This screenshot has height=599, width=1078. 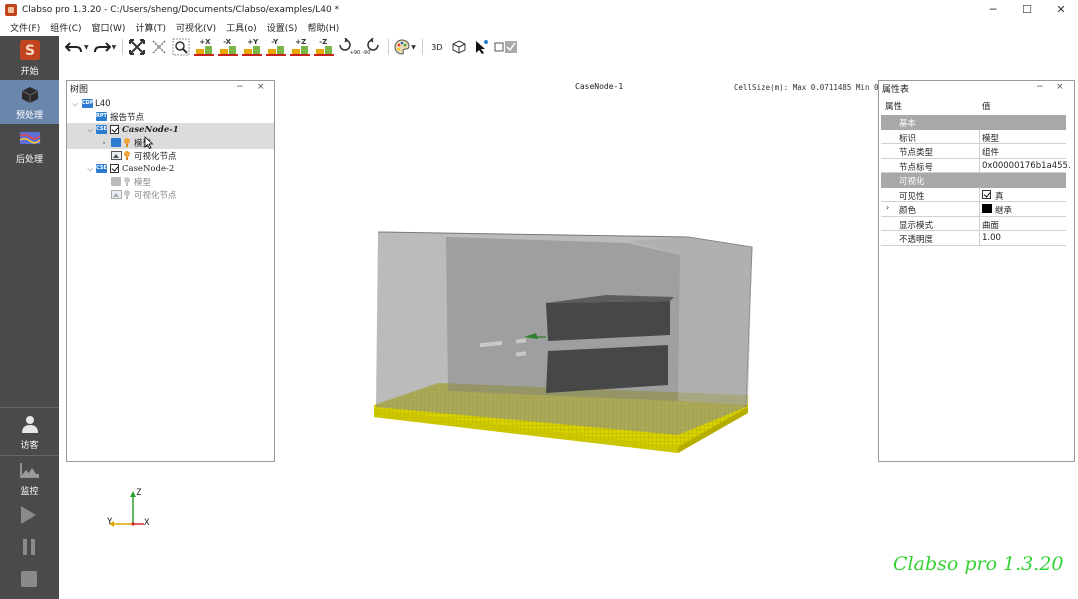 I want to click on watermark-text: Clabso pro 1.3.20, so click(x=978, y=564).